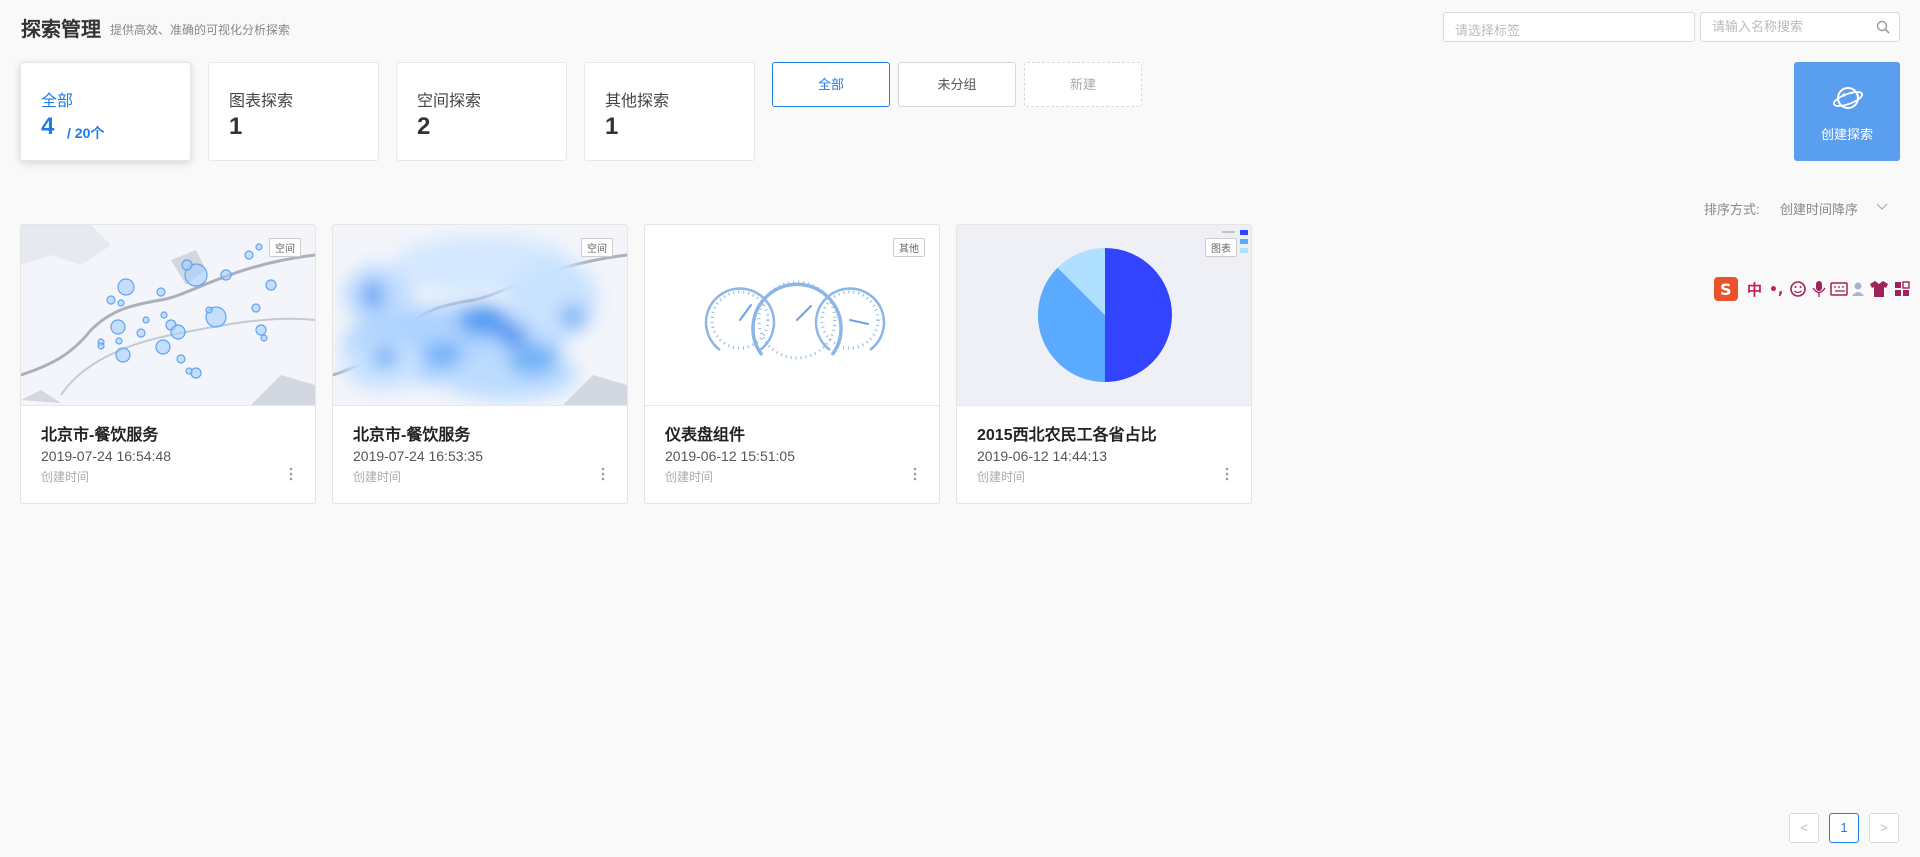 This screenshot has height=857, width=1920. Describe the element at coordinates (1221, 247) in the screenshot. I see `card-type-badge: 图表` at that location.